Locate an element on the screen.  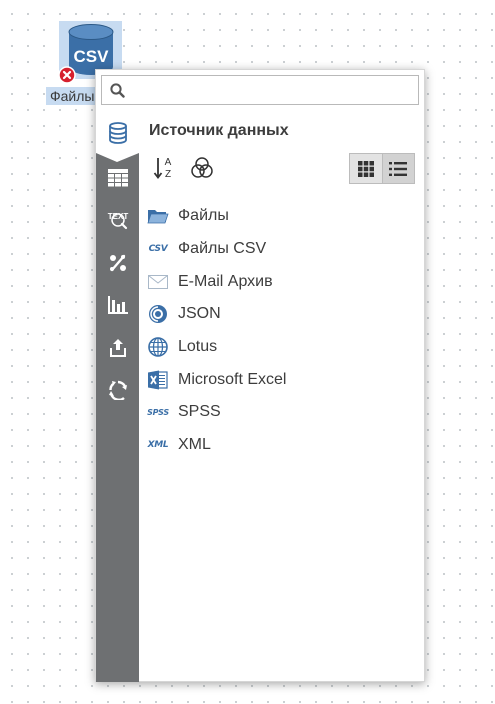
source-label: Файлы is located at coordinates (203, 216).